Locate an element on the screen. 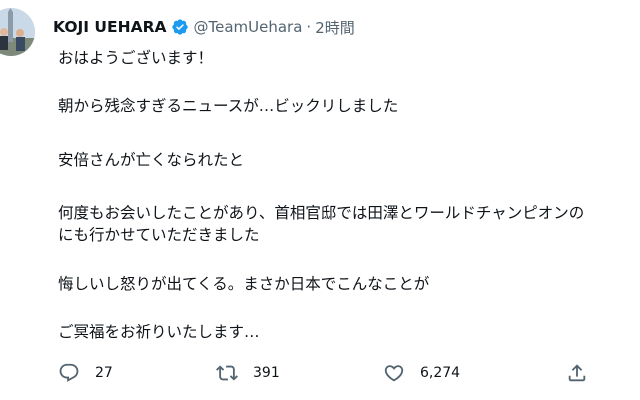 The height and width of the screenshot is (400, 640). reply-count: 27 is located at coordinates (104, 373).